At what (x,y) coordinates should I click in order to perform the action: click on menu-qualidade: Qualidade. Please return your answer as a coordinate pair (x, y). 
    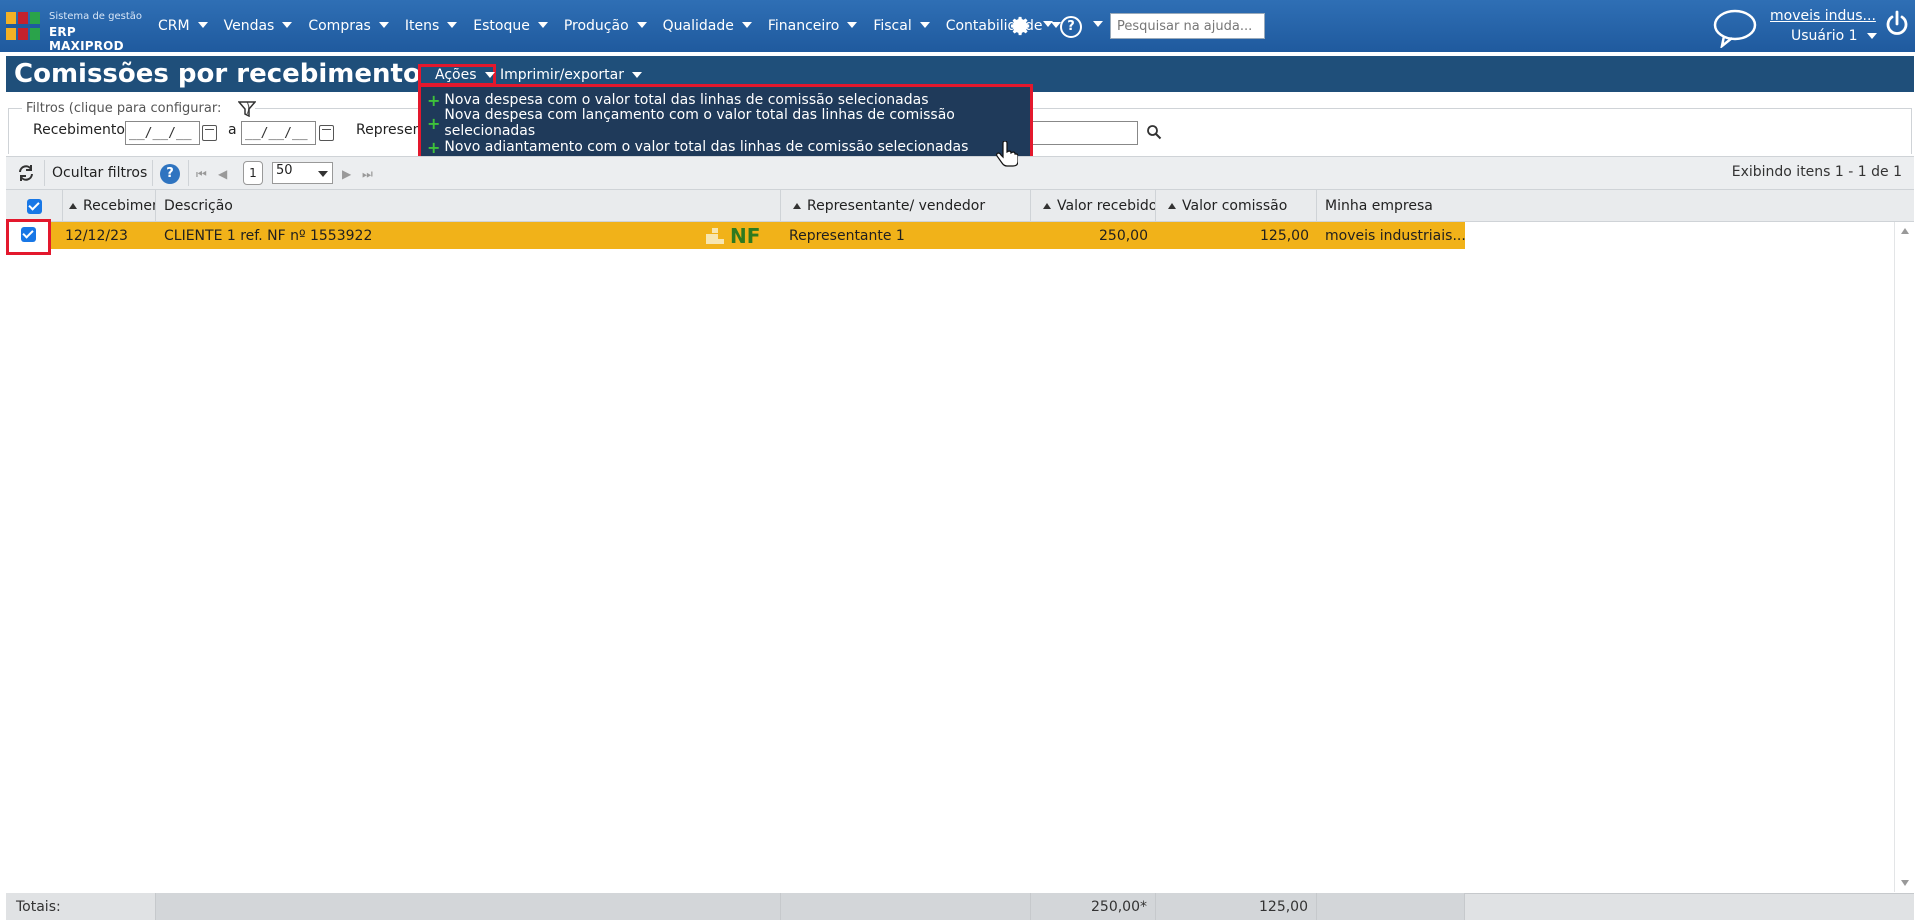
    Looking at the image, I should click on (707, 26).